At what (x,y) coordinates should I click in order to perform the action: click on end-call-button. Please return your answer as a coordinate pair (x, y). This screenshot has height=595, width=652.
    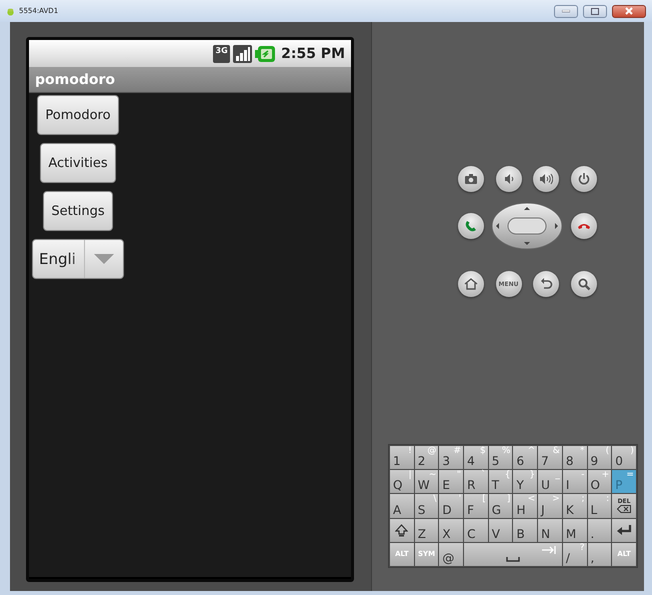
    Looking at the image, I should click on (583, 226).